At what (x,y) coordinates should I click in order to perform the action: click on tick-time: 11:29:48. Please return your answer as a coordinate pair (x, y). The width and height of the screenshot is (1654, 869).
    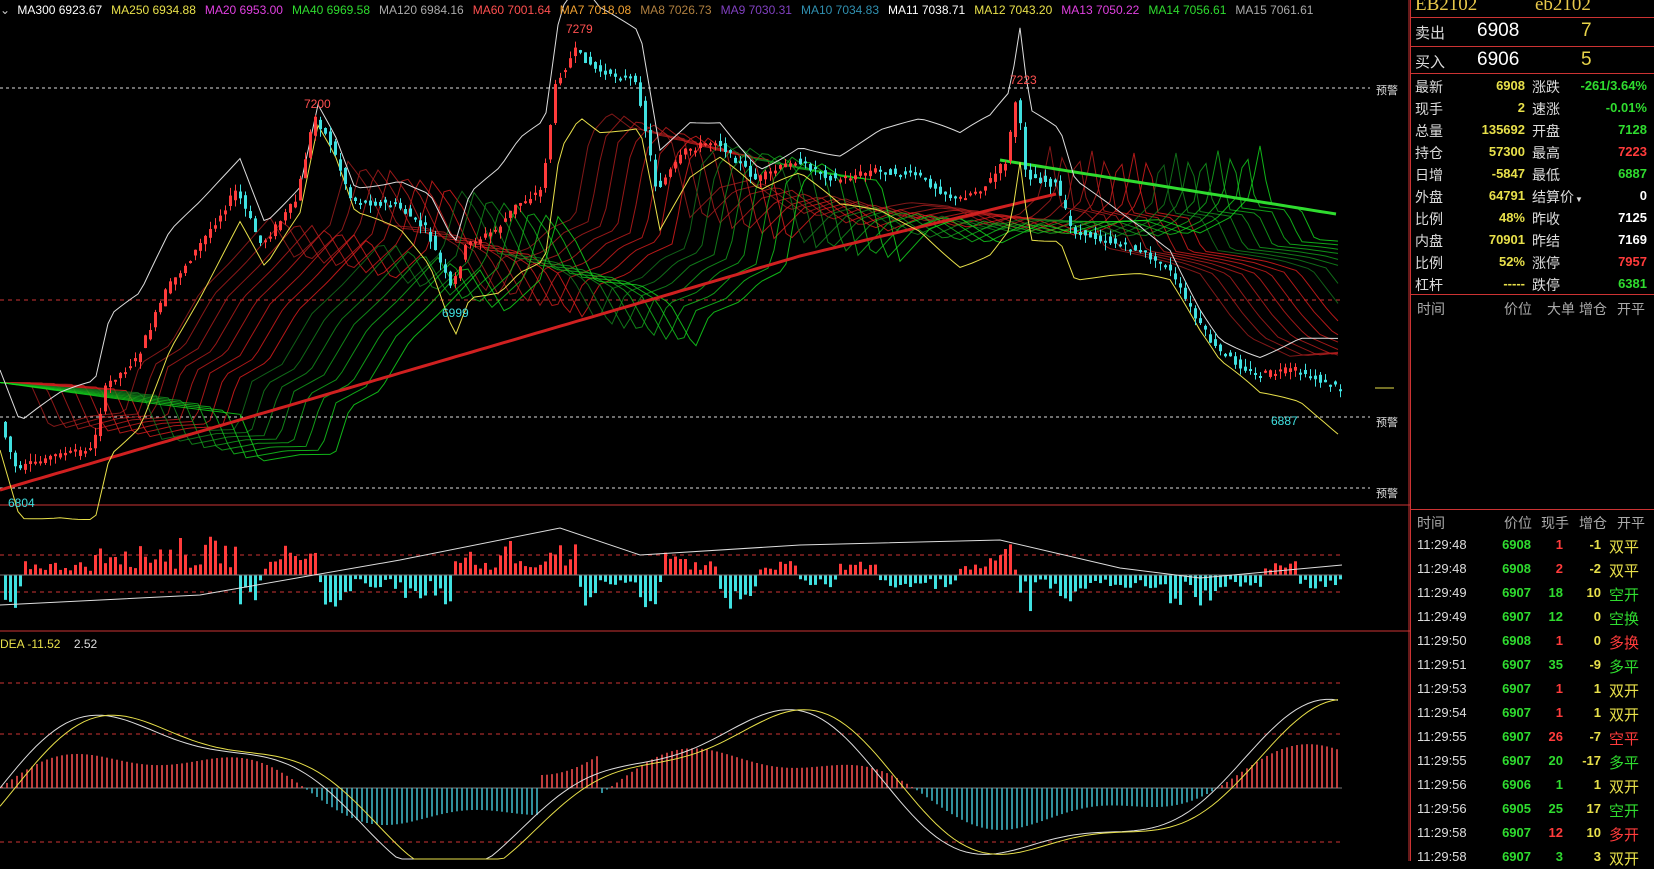
    Looking at the image, I should click on (1442, 568).